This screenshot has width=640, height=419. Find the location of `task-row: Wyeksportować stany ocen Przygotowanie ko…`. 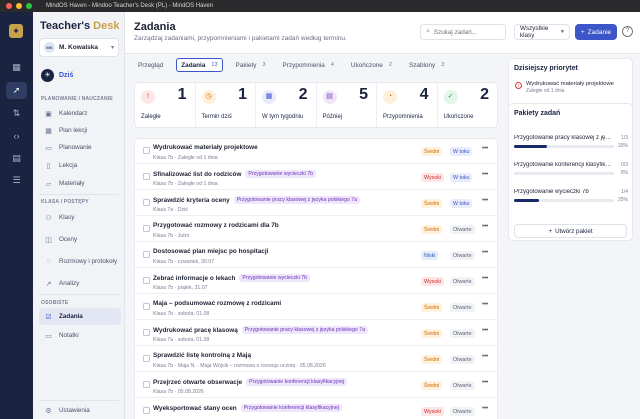

task-row: Wyeksportować stany ocen Przygotowanie ko… is located at coordinates (316, 409).